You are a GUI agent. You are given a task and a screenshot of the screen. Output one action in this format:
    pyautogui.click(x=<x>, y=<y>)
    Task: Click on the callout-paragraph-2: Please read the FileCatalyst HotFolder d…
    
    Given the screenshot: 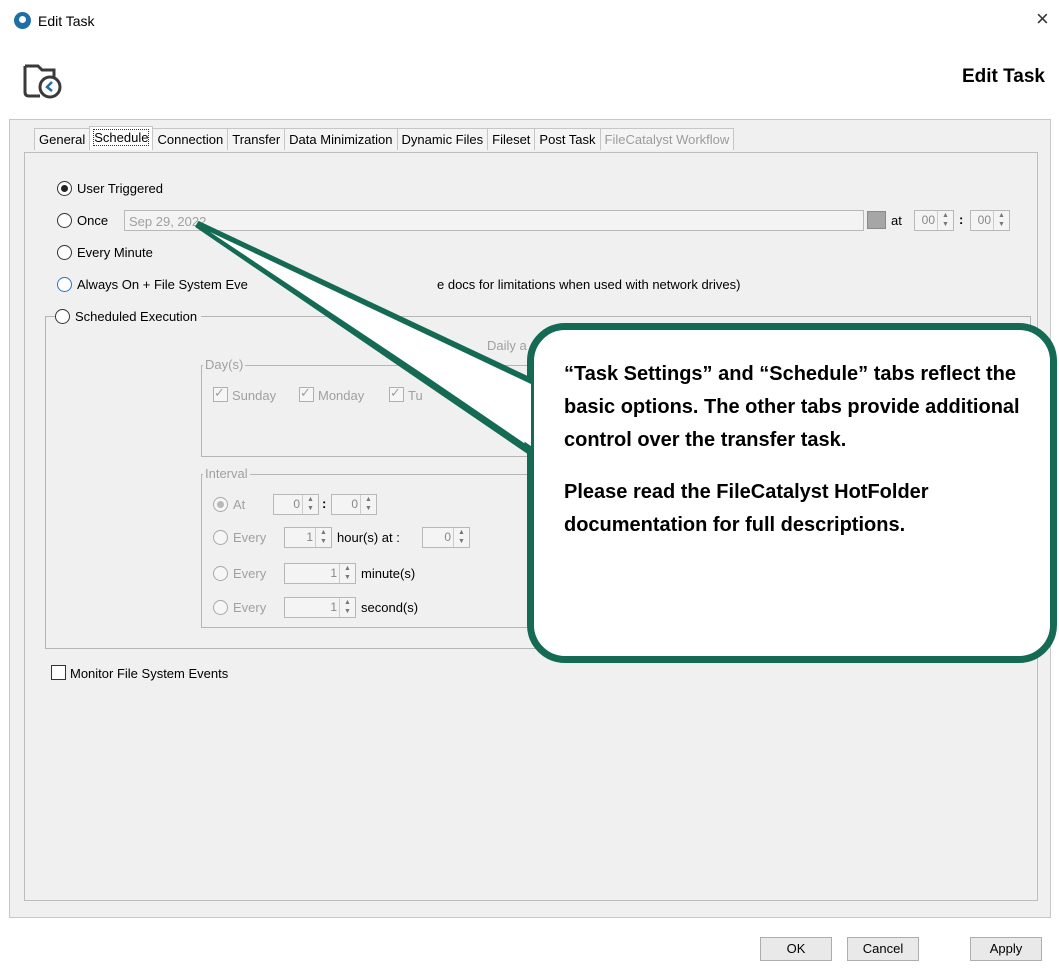 What is the action you would take?
    pyautogui.click(x=746, y=508)
    